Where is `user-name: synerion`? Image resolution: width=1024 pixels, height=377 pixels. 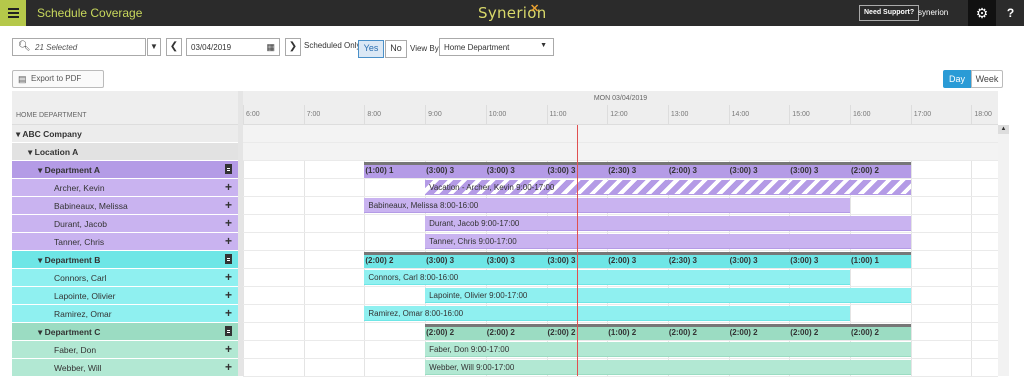 user-name: synerion is located at coordinates (933, 12).